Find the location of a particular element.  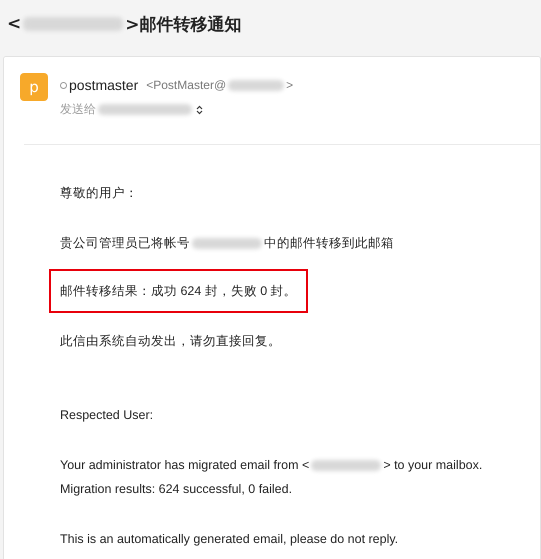

body-text: Migration results: 624 successful, 0 failed. is located at coordinates (176, 489).